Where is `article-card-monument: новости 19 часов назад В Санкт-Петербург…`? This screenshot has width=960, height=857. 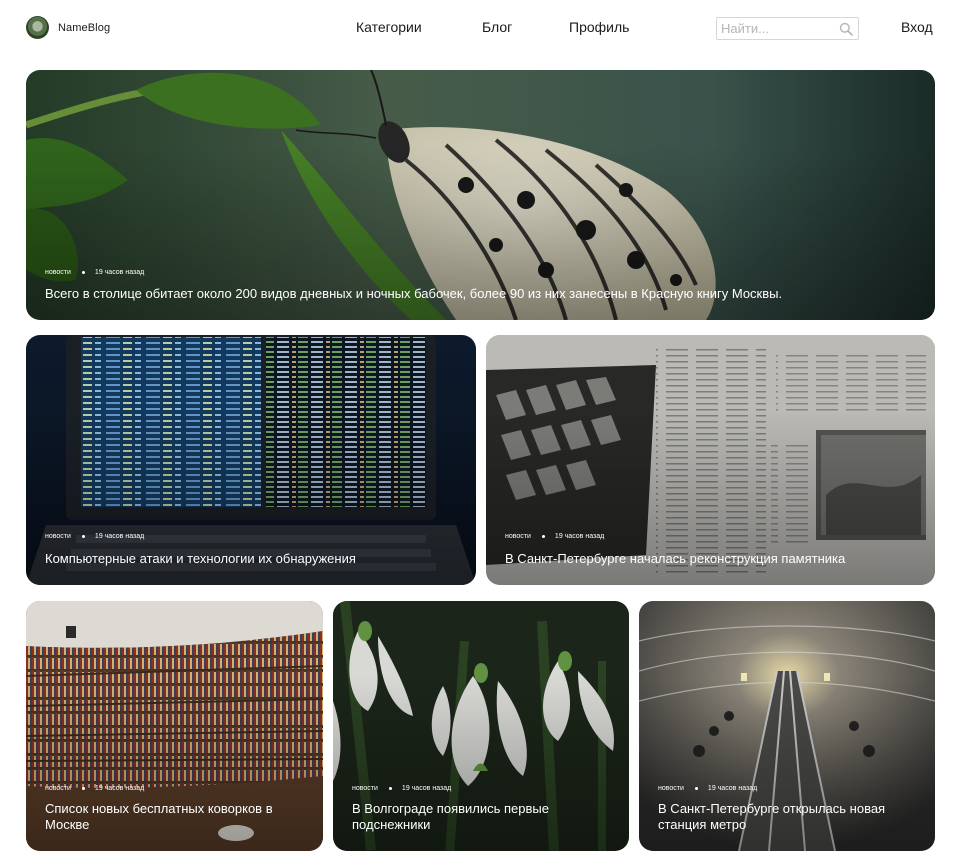 article-card-monument: новости 19 часов назад В Санкт-Петербург… is located at coordinates (710, 460).